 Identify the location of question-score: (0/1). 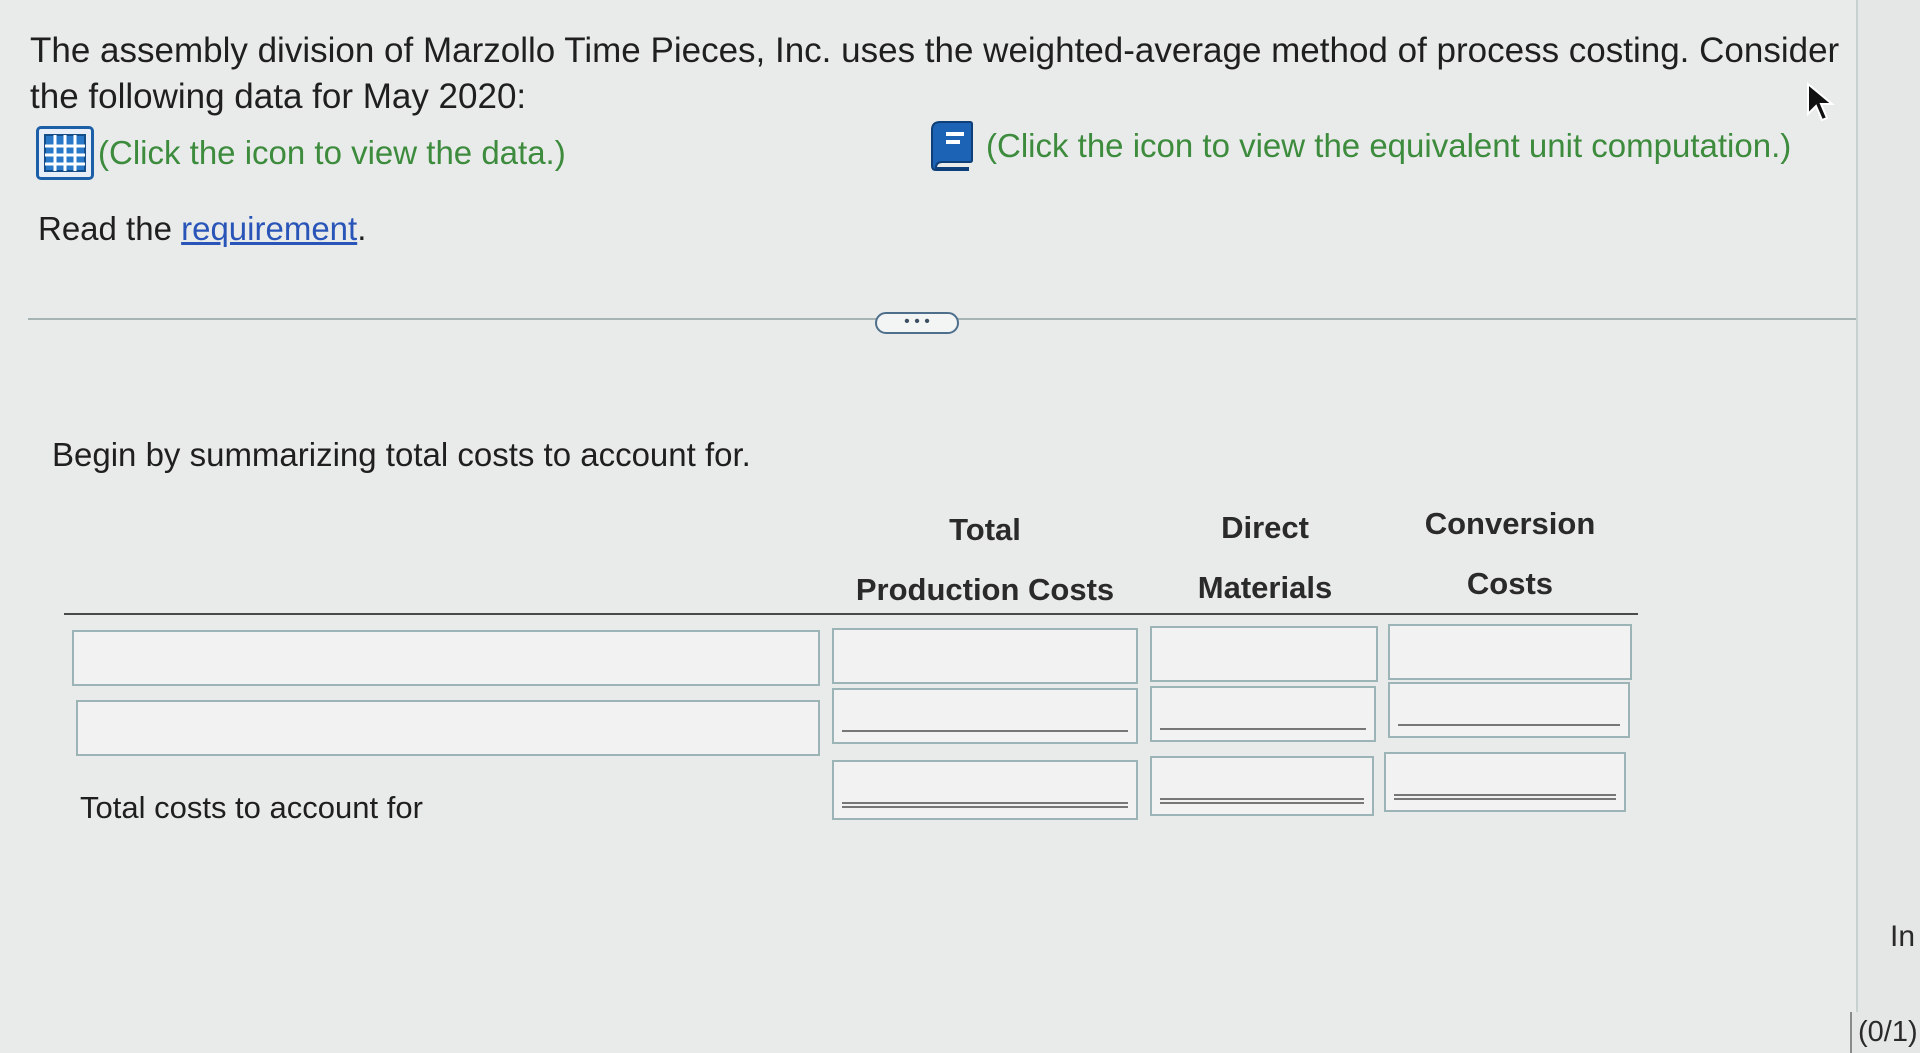
(1885, 1032).